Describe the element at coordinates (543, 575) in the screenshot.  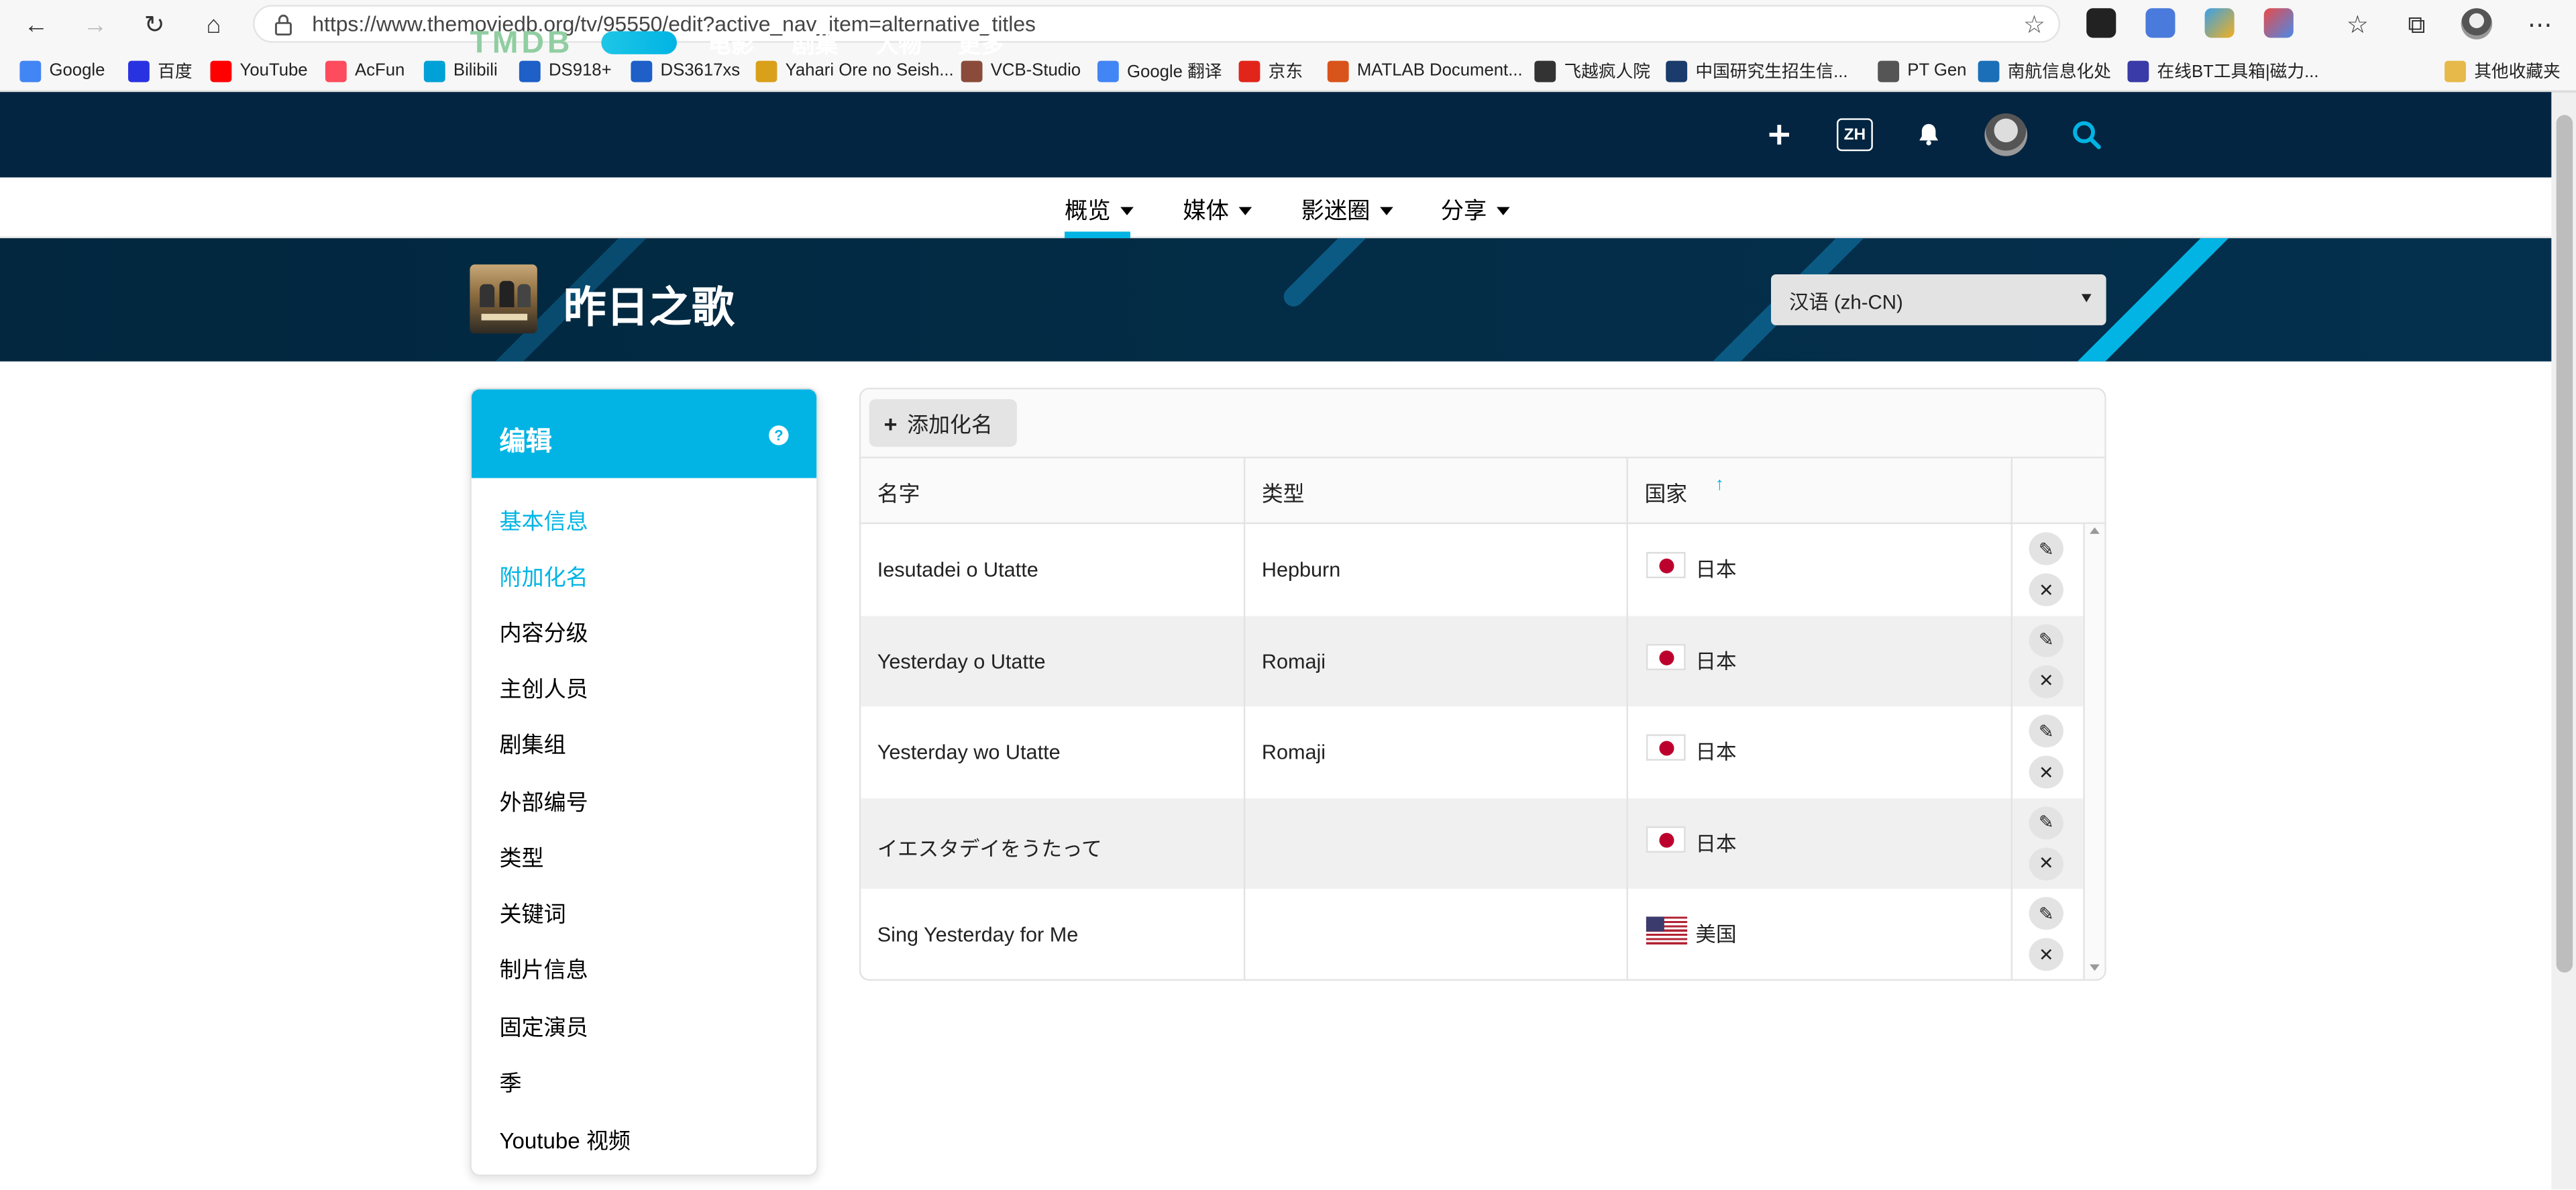
I see `sidebar-item-alternative-titles: 附加化名` at that location.